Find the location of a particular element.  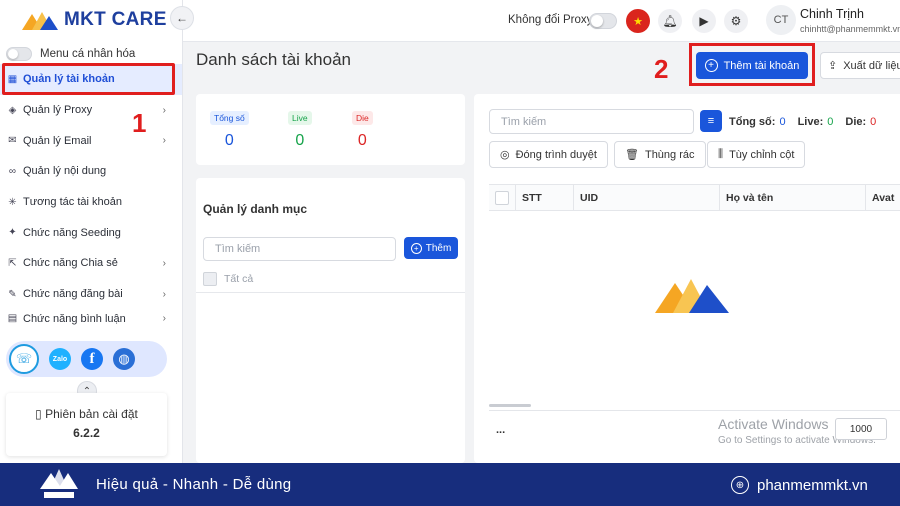

sidebar-item-seeding: ✦ Chức năng Seeding is located at coordinates (91, 232).